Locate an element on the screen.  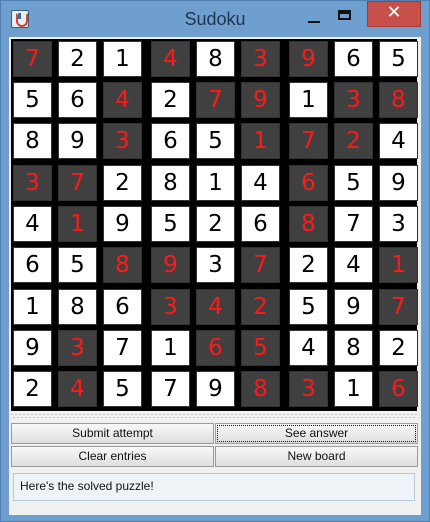
submit-attempt-button: Submit attempt is located at coordinates (112, 433).